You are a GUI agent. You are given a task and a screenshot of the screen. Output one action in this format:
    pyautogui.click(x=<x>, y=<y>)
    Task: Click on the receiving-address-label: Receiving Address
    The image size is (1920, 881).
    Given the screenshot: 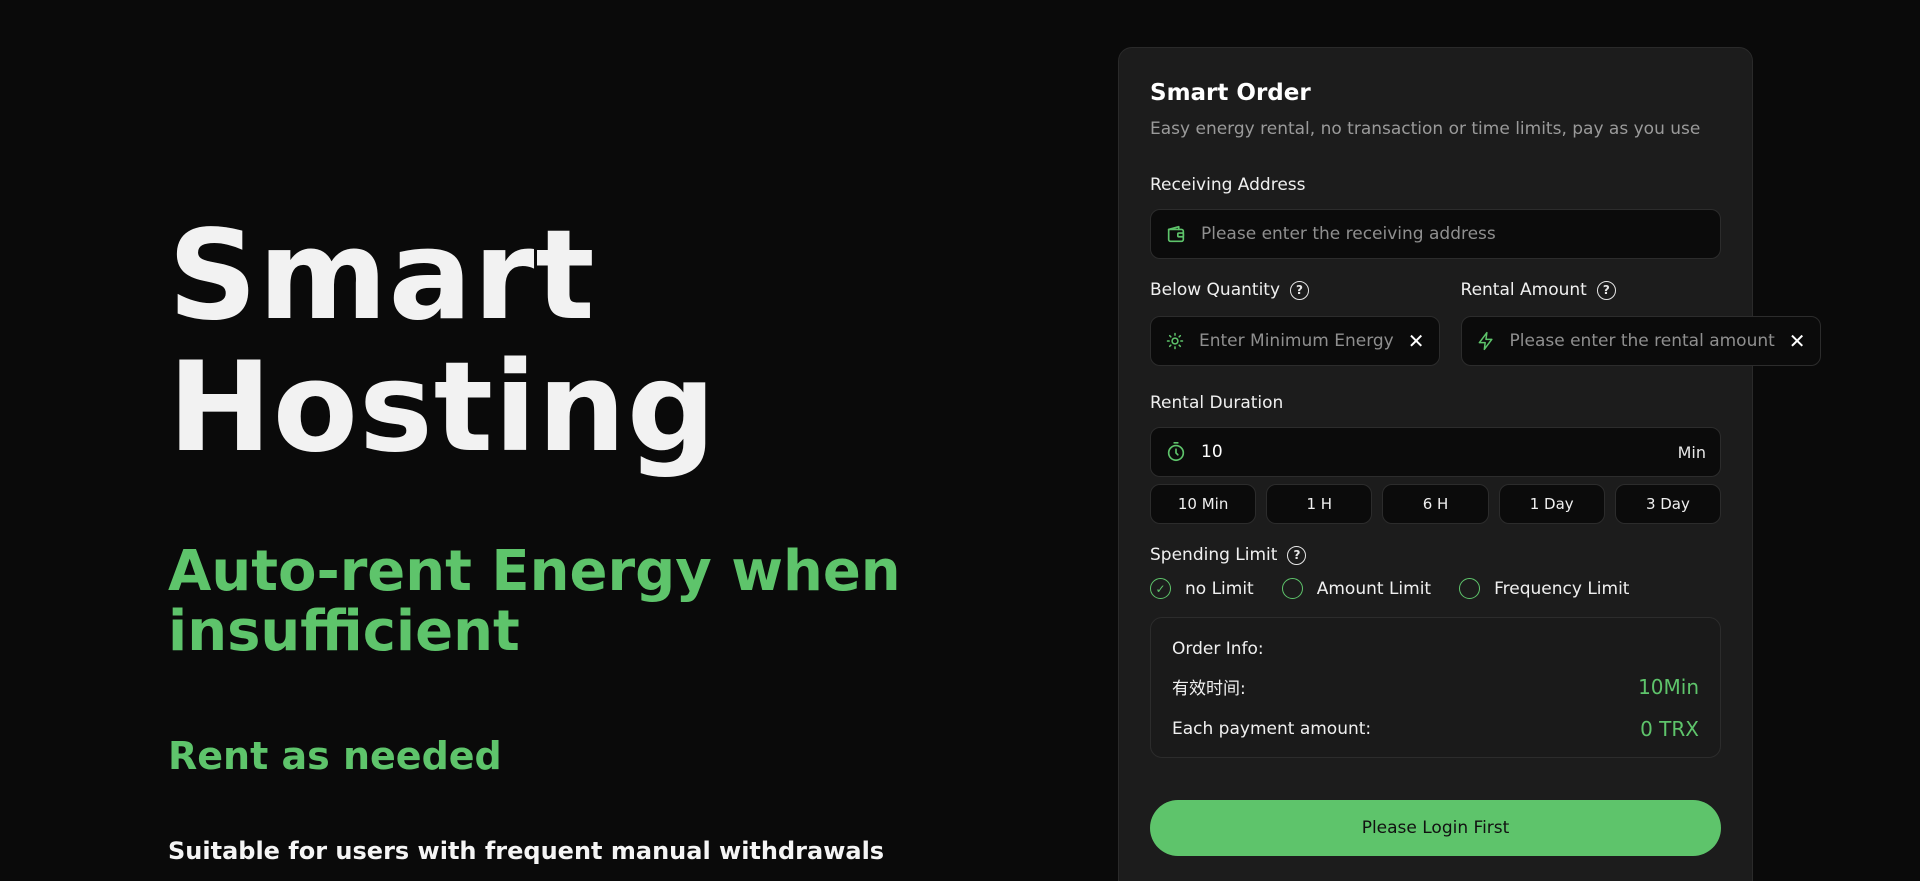 What is the action you would take?
    pyautogui.click(x=1228, y=185)
    